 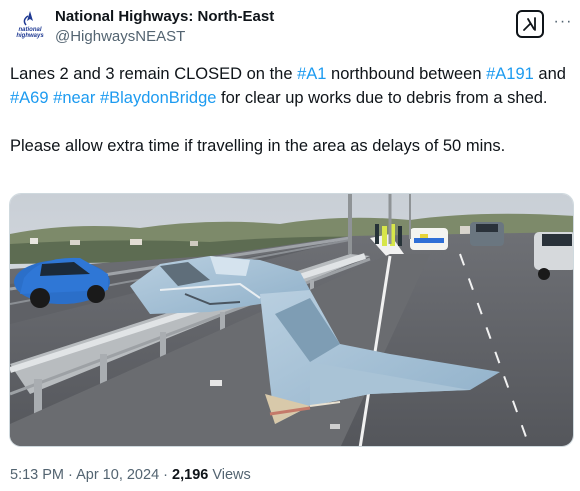 What do you see at coordinates (164, 17) in the screenshot?
I see `author-name: National Highways: North-East` at bounding box center [164, 17].